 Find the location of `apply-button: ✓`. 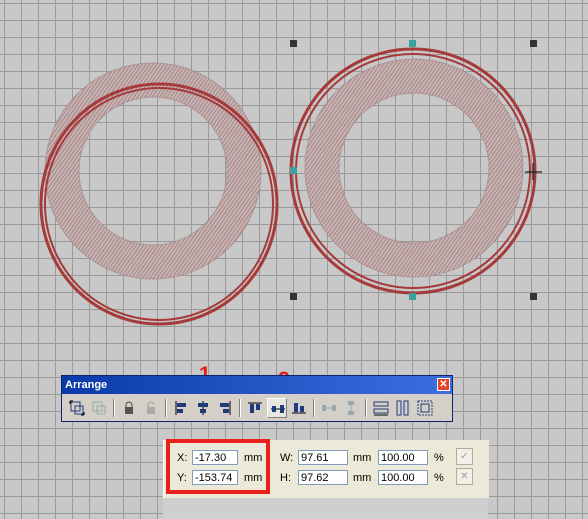

apply-button: ✓ is located at coordinates (464, 456).